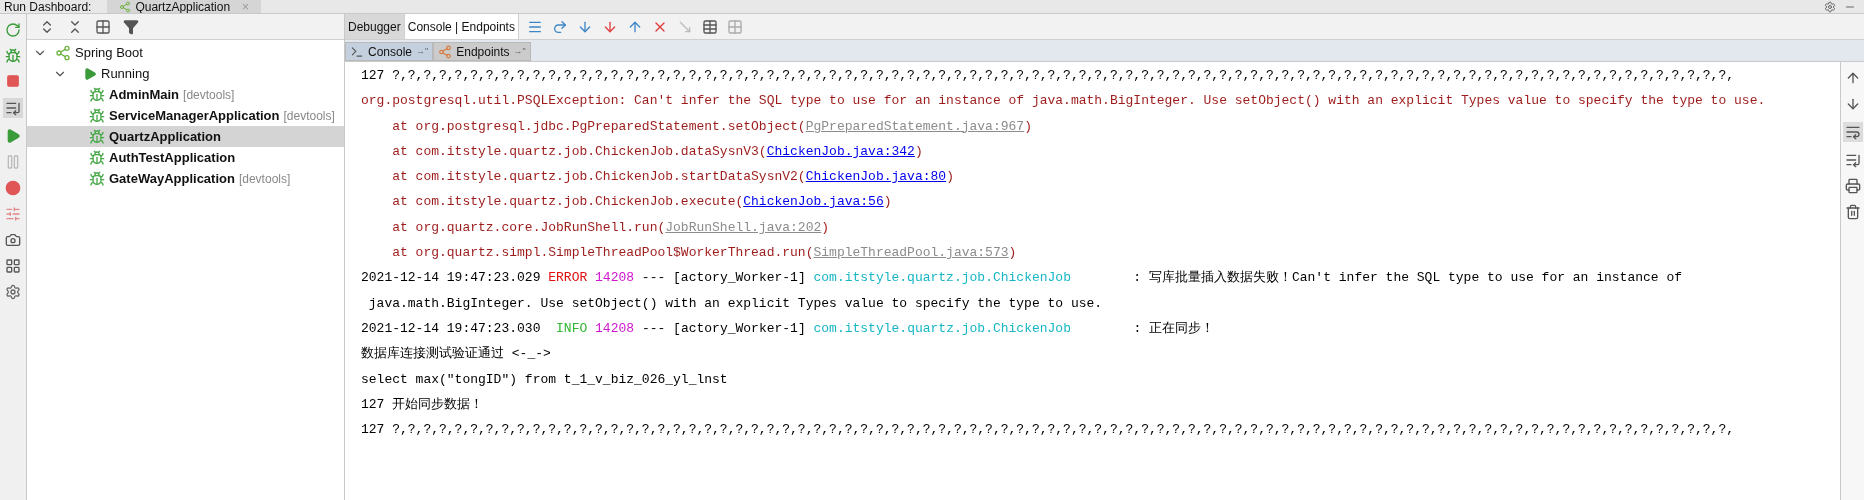 The width and height of the screenshot is (1864, 500). I want to click on rerun-icon, so click(13, 30).